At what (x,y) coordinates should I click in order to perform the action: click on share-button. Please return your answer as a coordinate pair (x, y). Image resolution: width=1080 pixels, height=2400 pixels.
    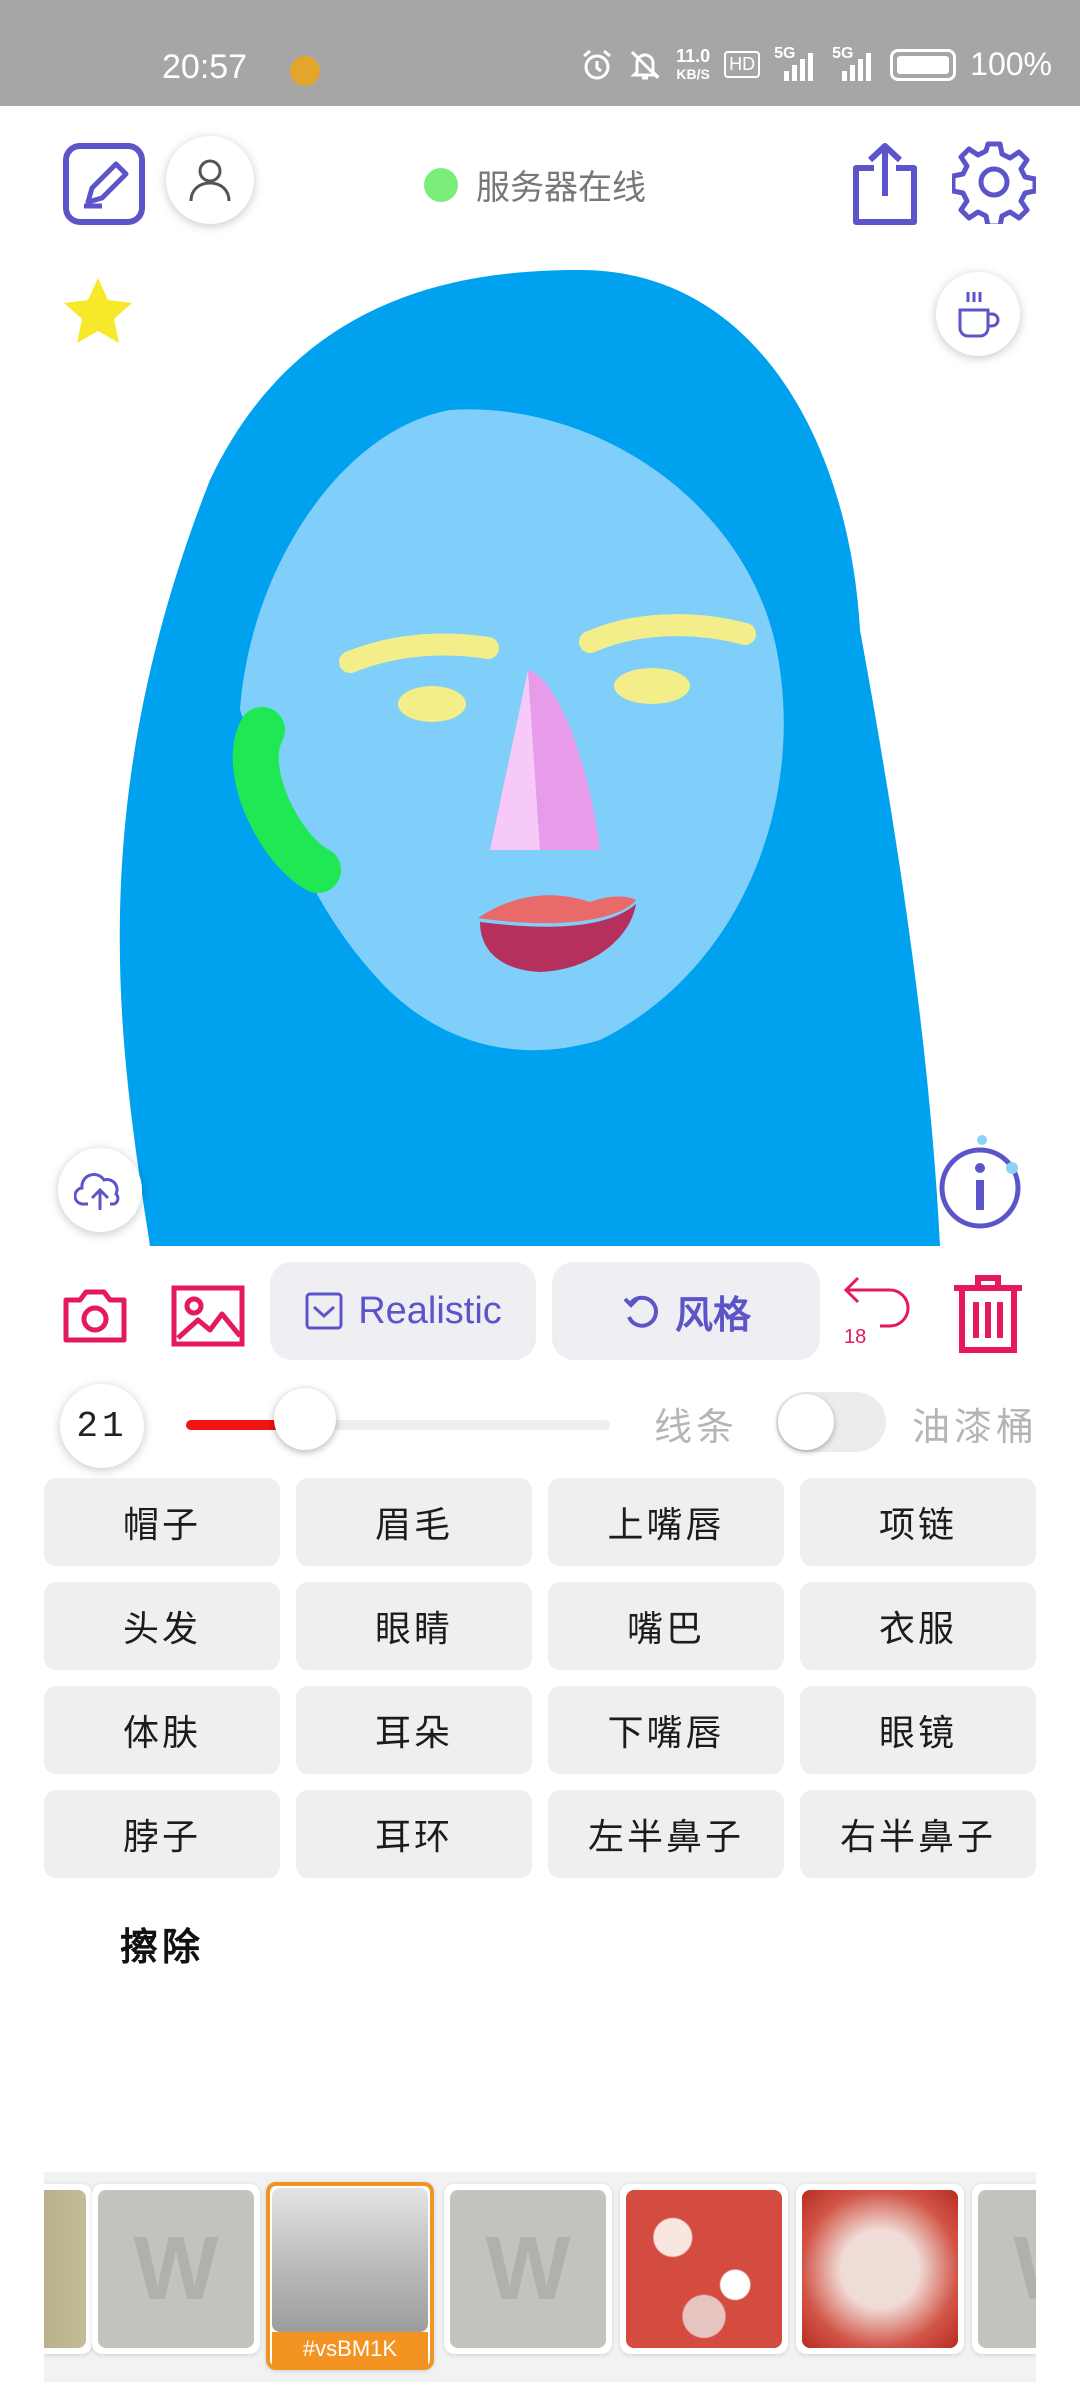
    Looking at the image, I should click on (885, 184).